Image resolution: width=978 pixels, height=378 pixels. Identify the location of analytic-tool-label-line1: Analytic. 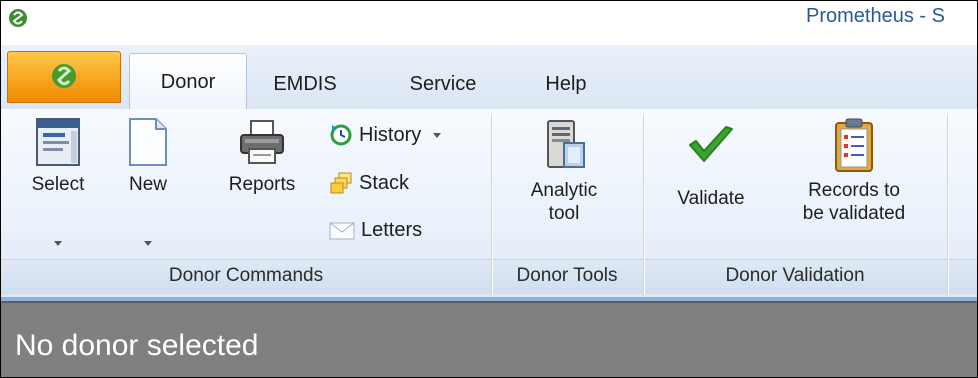
(564, 190).